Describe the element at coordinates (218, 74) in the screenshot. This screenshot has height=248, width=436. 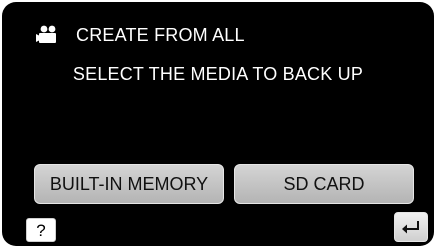
I see `instruction-text: SELECT THE MEDIA TO BACK UP` at that location.